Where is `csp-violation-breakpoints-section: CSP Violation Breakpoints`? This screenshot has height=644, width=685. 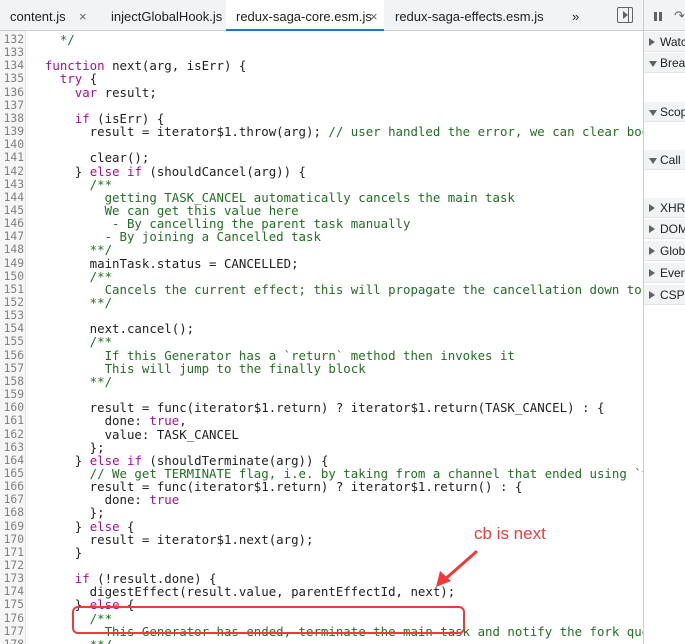
csp-violation-breakpoints-section: CSP Violation Breakpoints is located at coordinates (664, 295).